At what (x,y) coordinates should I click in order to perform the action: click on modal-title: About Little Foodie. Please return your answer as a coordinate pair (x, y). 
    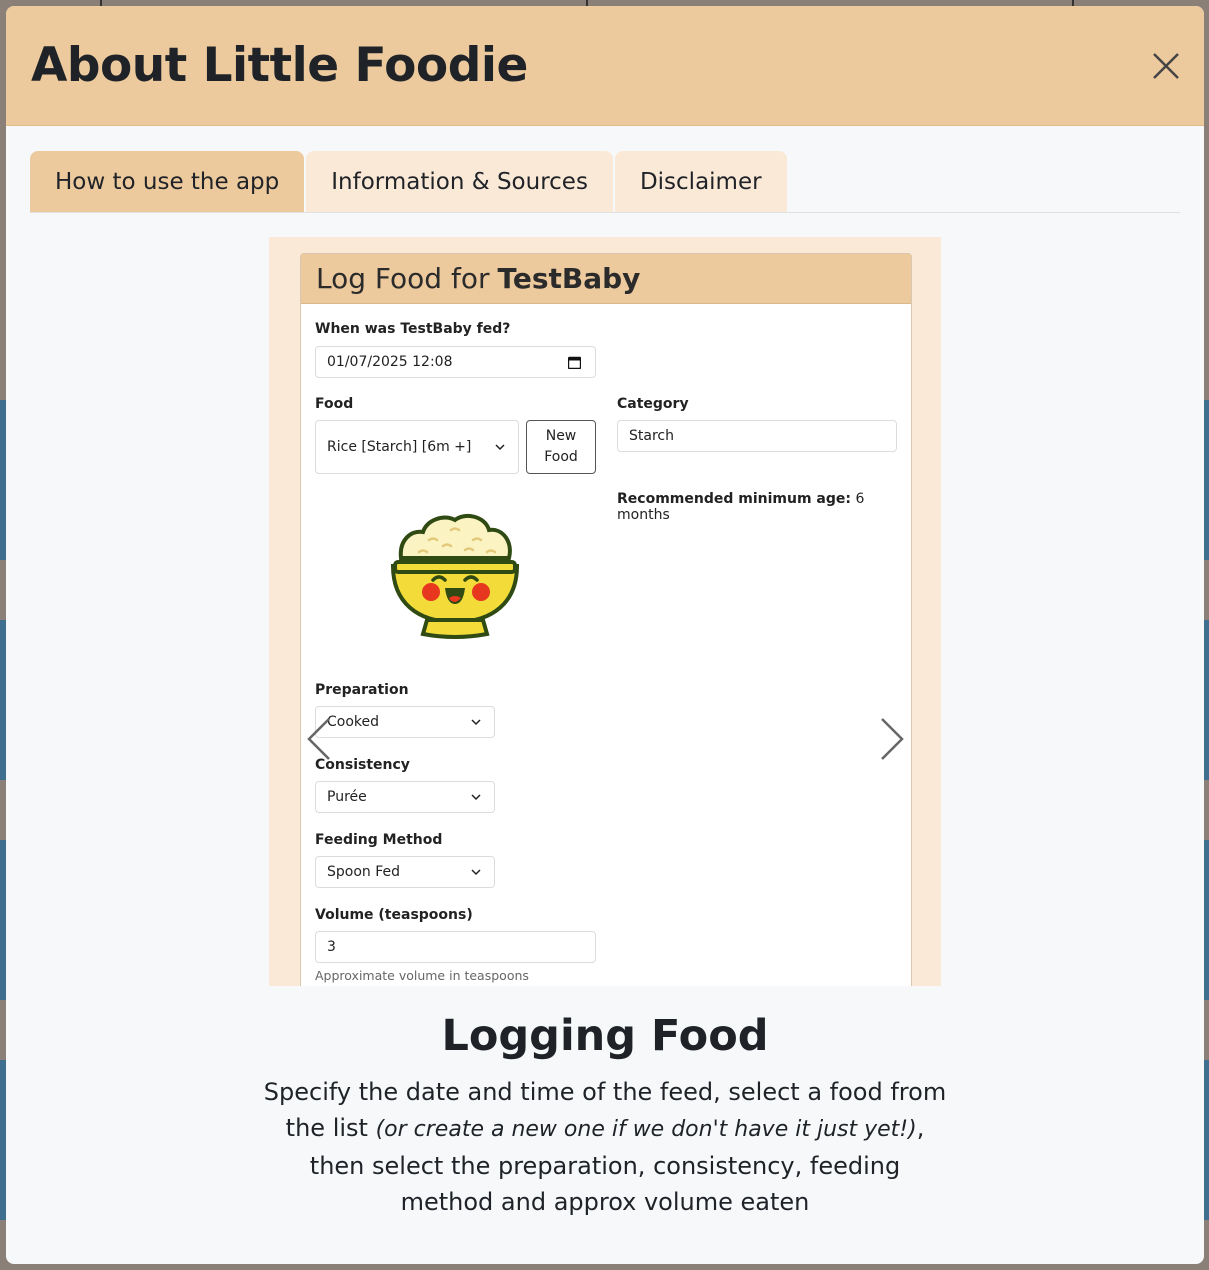
    Looking at the image, I should click on (279, 65).